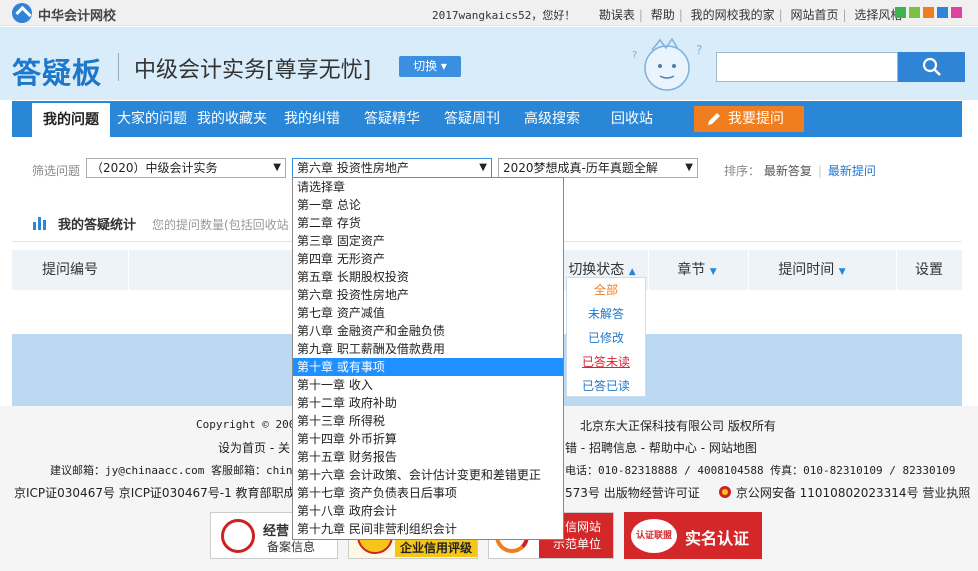 The image size is (978, 571). I want to click on site-logo-text: 中华会计网校, so click(77, 14).